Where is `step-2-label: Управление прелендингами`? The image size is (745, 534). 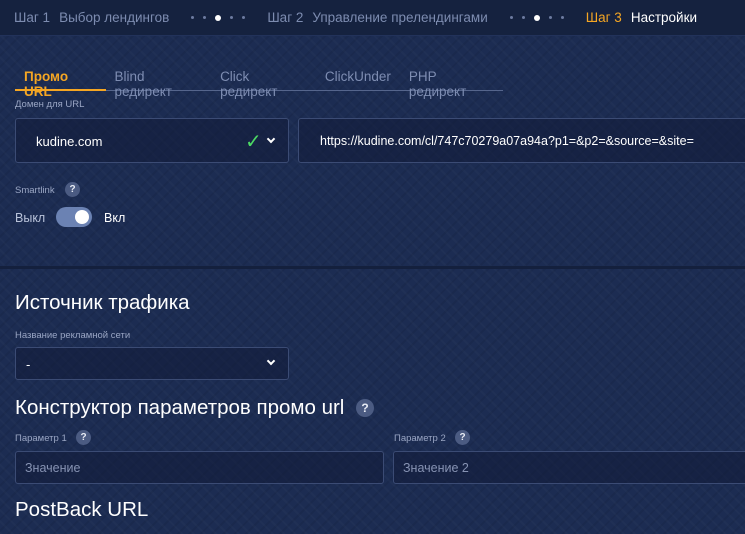 step-2-label: Управление прелендингами is located at coordinates (399, 17).